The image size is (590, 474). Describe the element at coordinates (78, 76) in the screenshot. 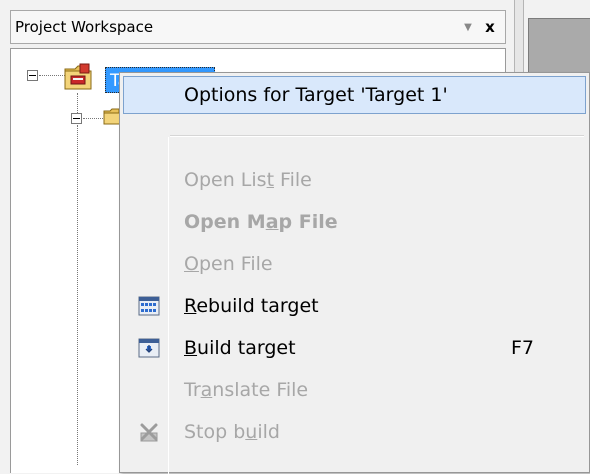

I see `target-folder-icon` at that location.